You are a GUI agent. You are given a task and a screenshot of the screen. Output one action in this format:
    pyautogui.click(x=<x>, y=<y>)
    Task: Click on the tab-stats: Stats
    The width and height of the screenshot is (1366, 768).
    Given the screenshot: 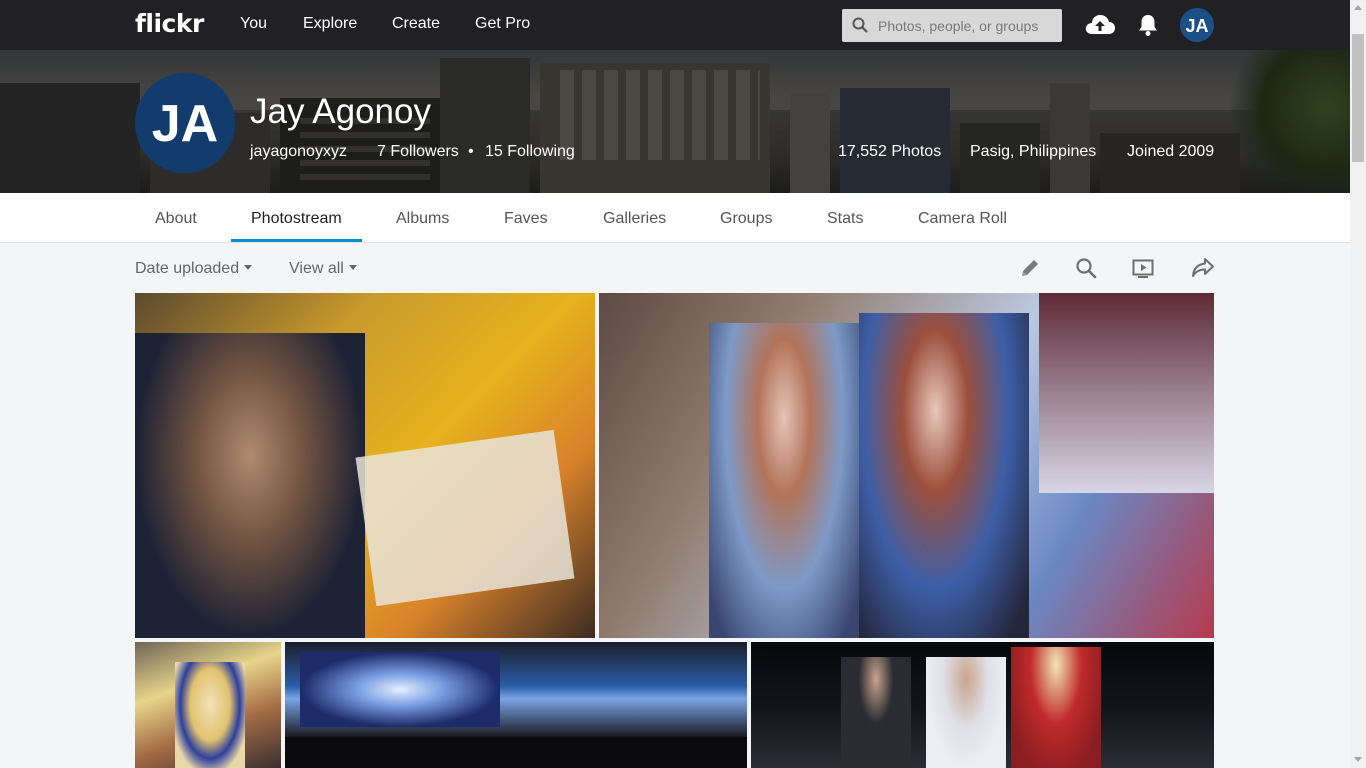 What is the action you would take?
    pyautogui.click(x=845, y=219)
    